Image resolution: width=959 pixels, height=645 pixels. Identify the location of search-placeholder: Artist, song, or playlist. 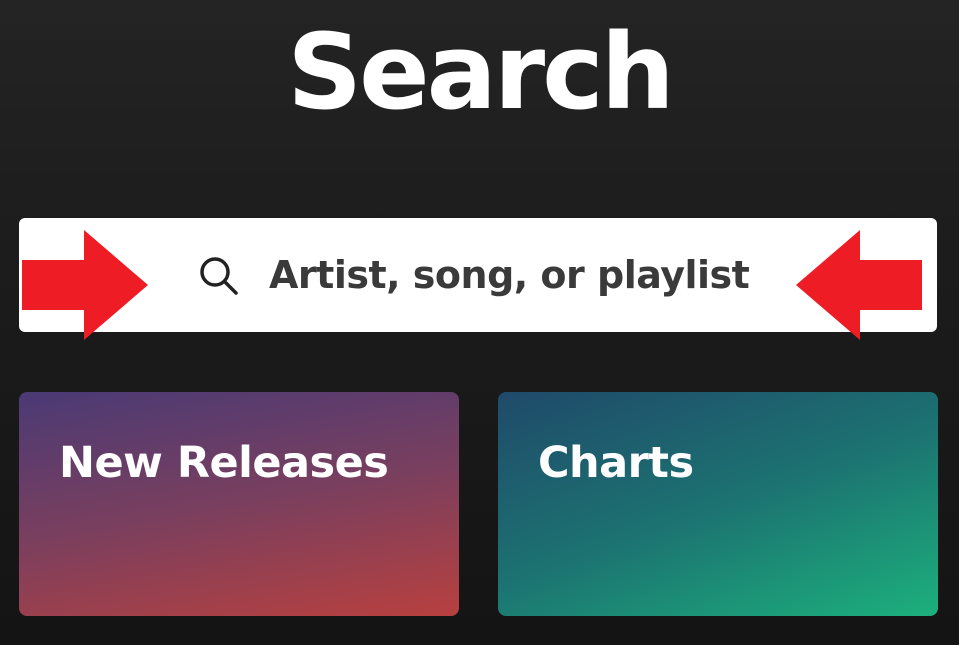
(509, 275).